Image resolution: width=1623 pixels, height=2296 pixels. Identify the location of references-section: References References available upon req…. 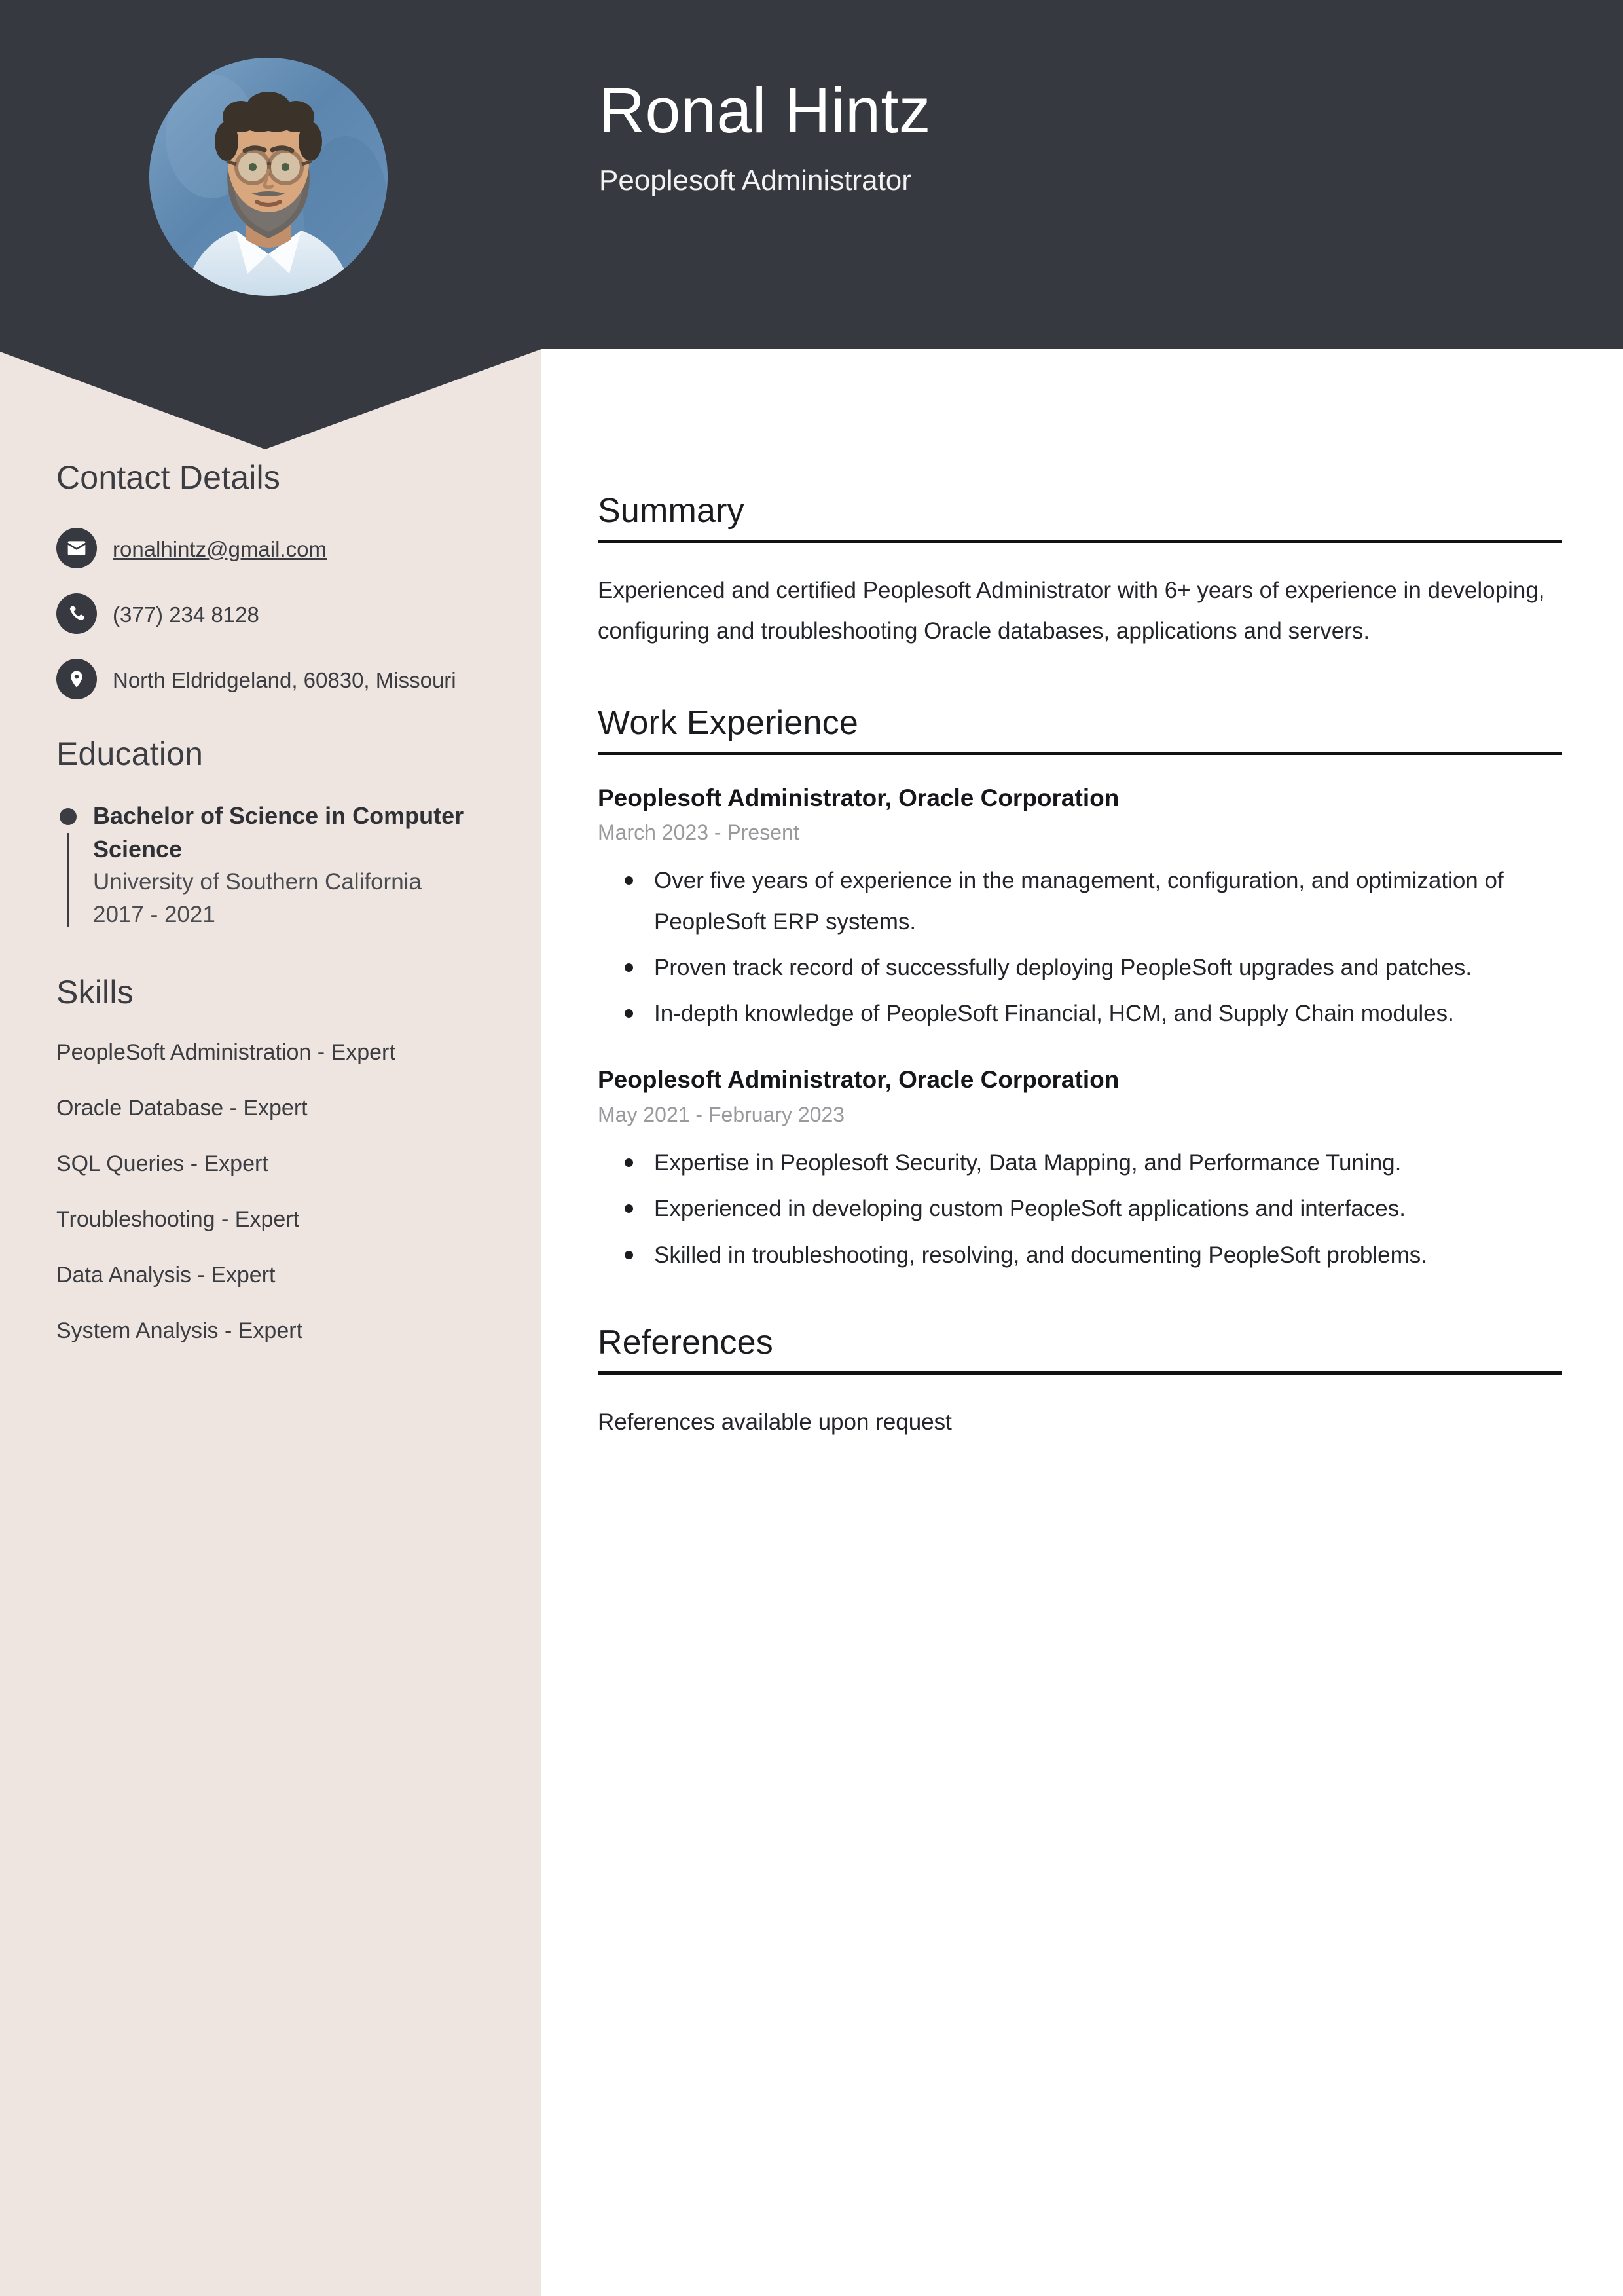
(1082, 1383).